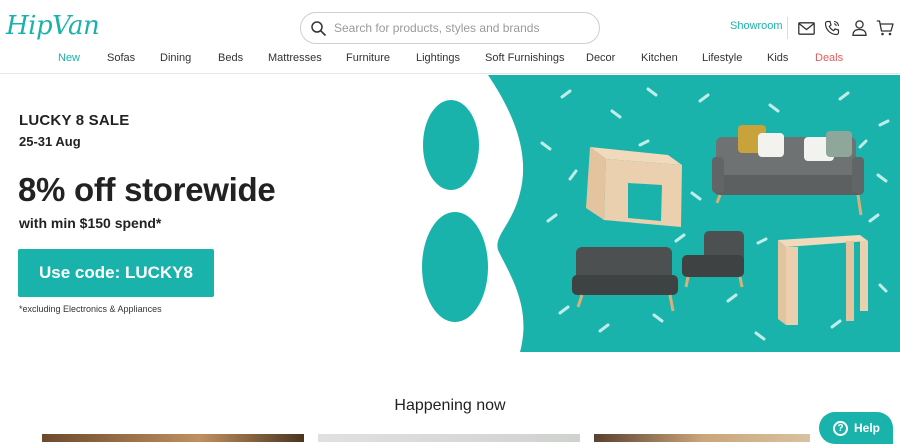 This screenshot has width=900, height=444. I want to click on nav-item-new: New, so click(69, 58).